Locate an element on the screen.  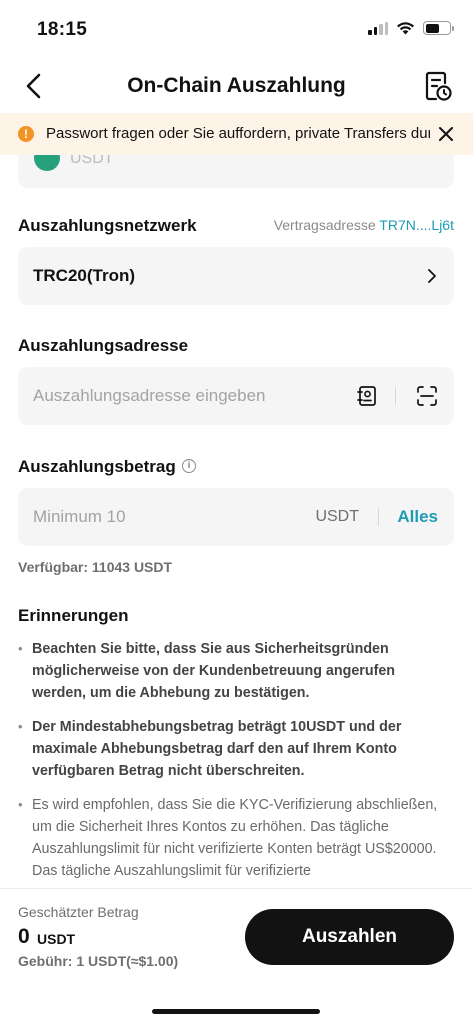
close-icon is located at coordinates (446, 134).